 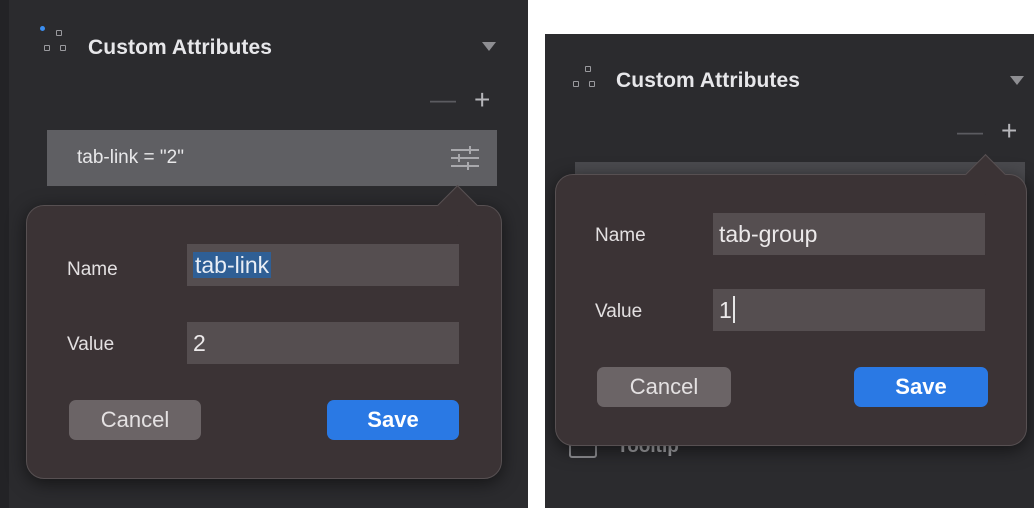 What do you see at coordinates (725, 310) in the screenshot?
I see `value-field-value: 1` at bounding box center [725, 310].